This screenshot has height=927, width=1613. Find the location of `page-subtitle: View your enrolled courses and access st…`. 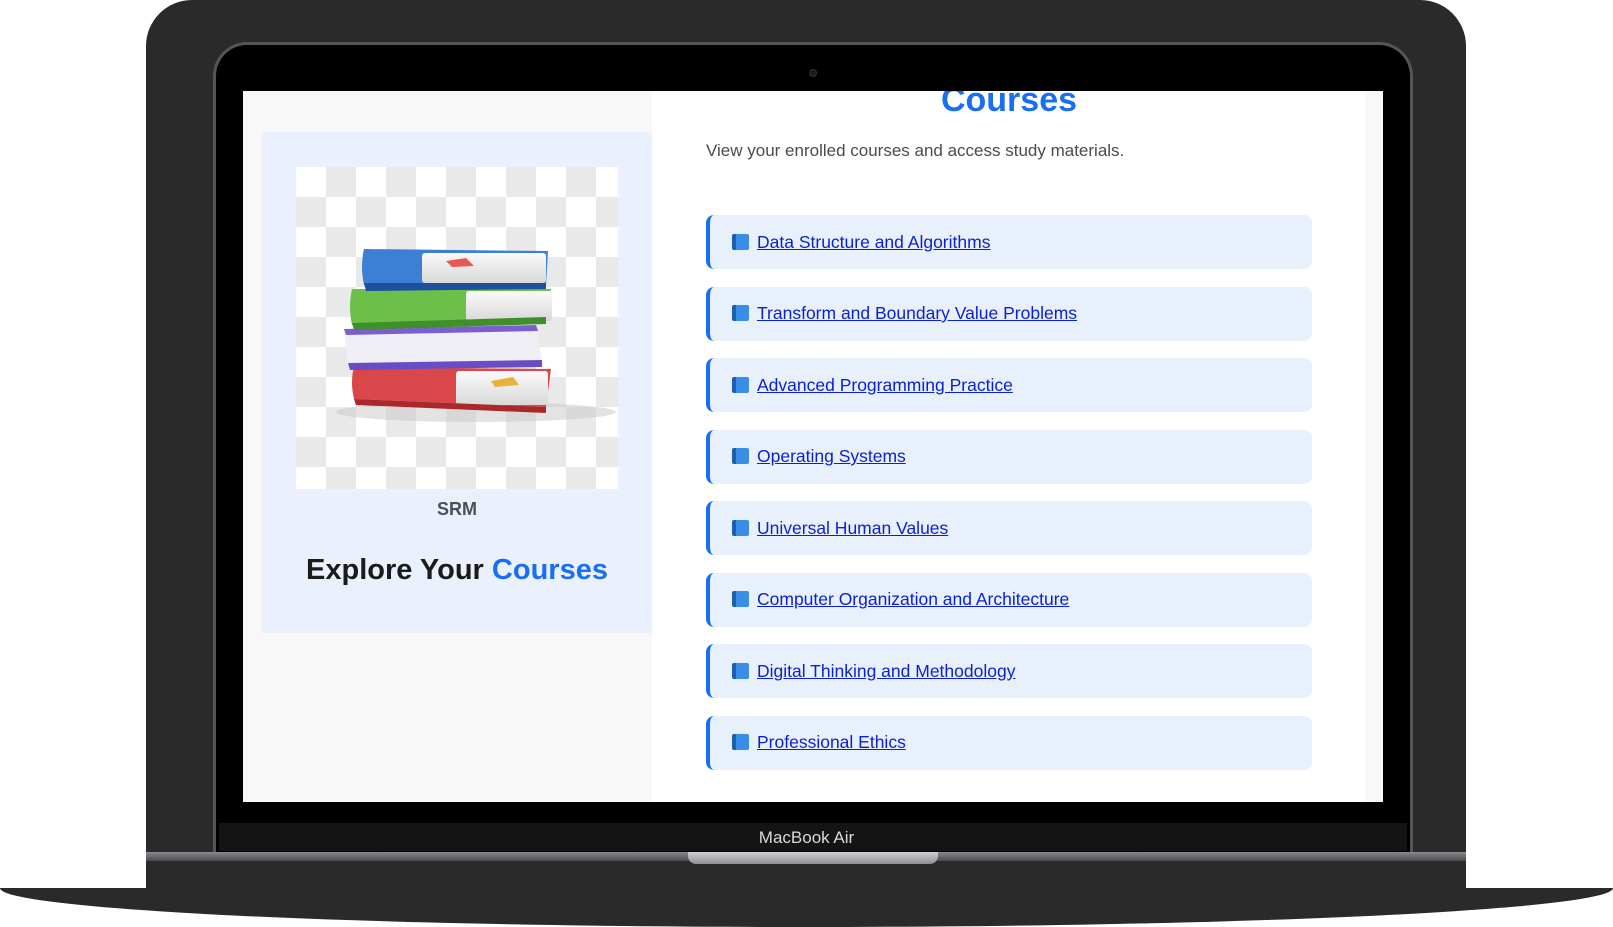

page-subtitle: View your enrolled courses and access st… is located at coordinates (915, 150).